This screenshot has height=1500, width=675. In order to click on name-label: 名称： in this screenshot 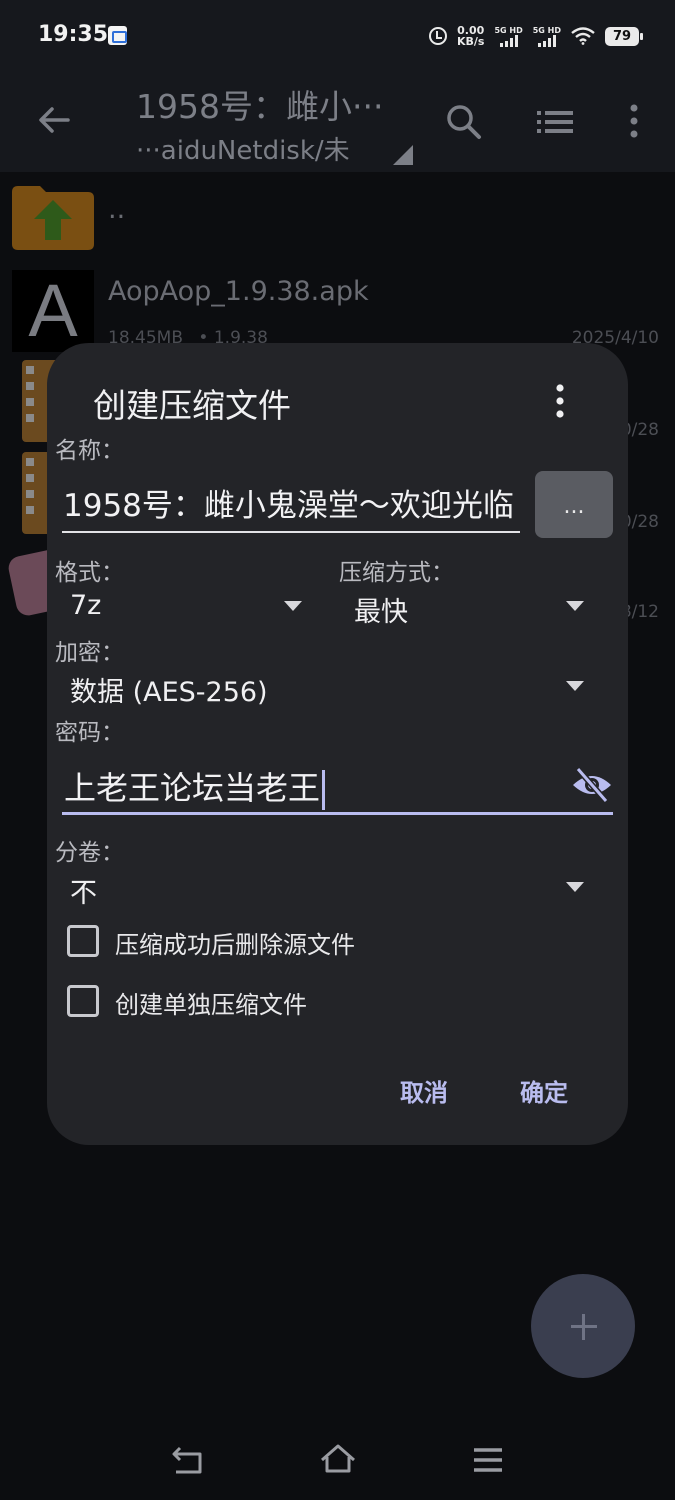, I will do `click(89, 451)`.